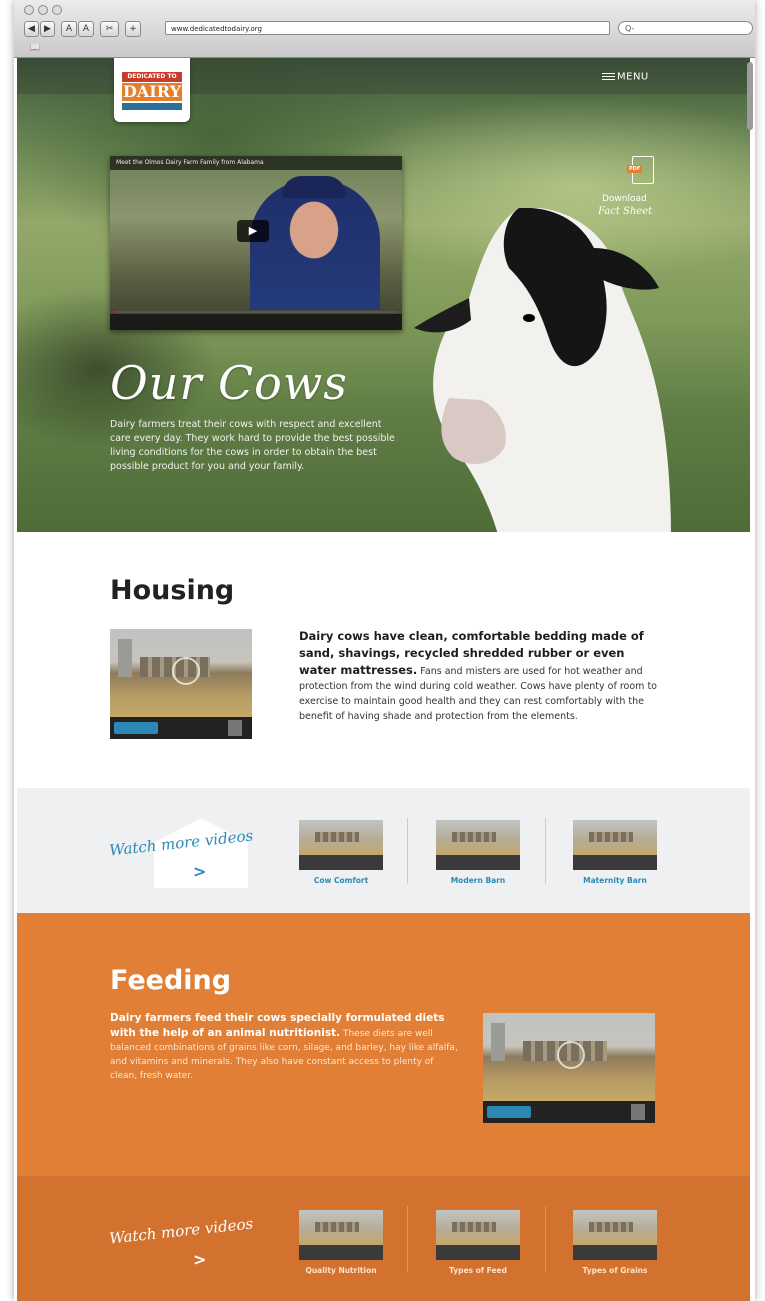  What do you see at coordinates (172, 590) in the screenshot?
I see `housing-title: Housing` at bounding box center [172, 590].